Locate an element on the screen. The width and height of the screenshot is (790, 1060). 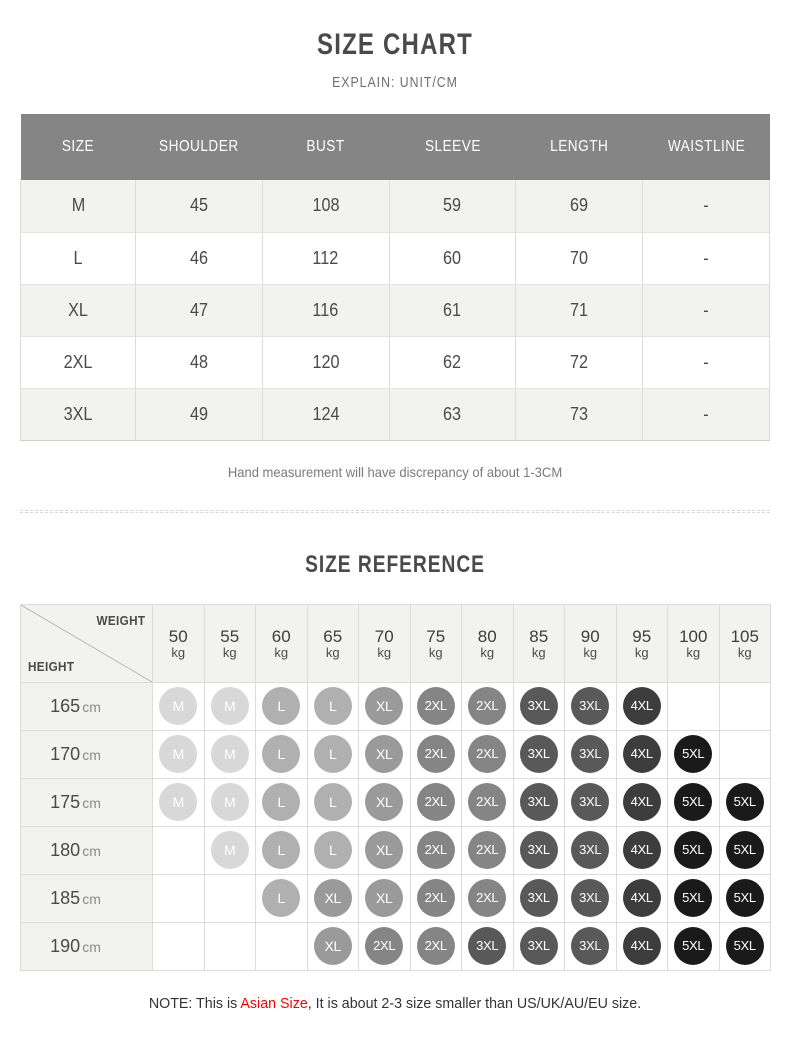
measurement-cell: 59 is located at coordinates (453, 206).